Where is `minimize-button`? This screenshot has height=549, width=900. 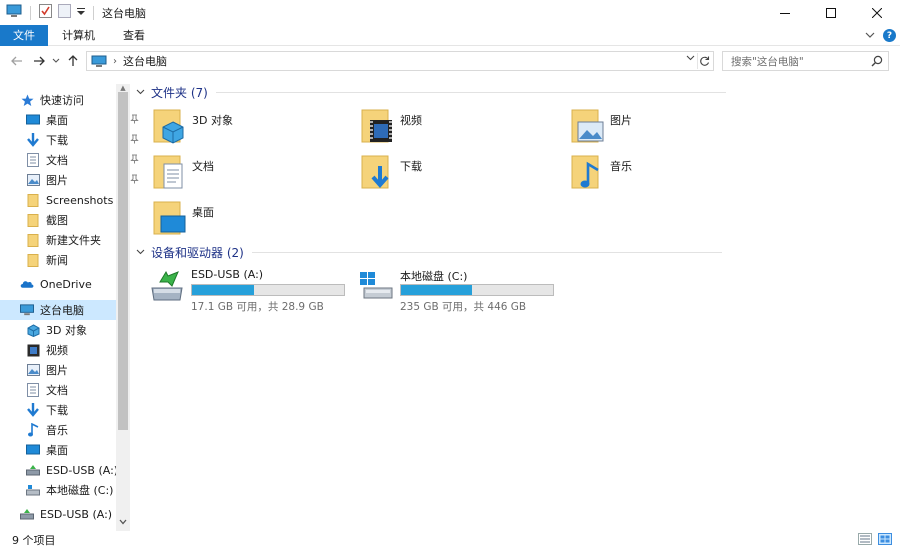
minimize-button is located at coordinates (785, 12).